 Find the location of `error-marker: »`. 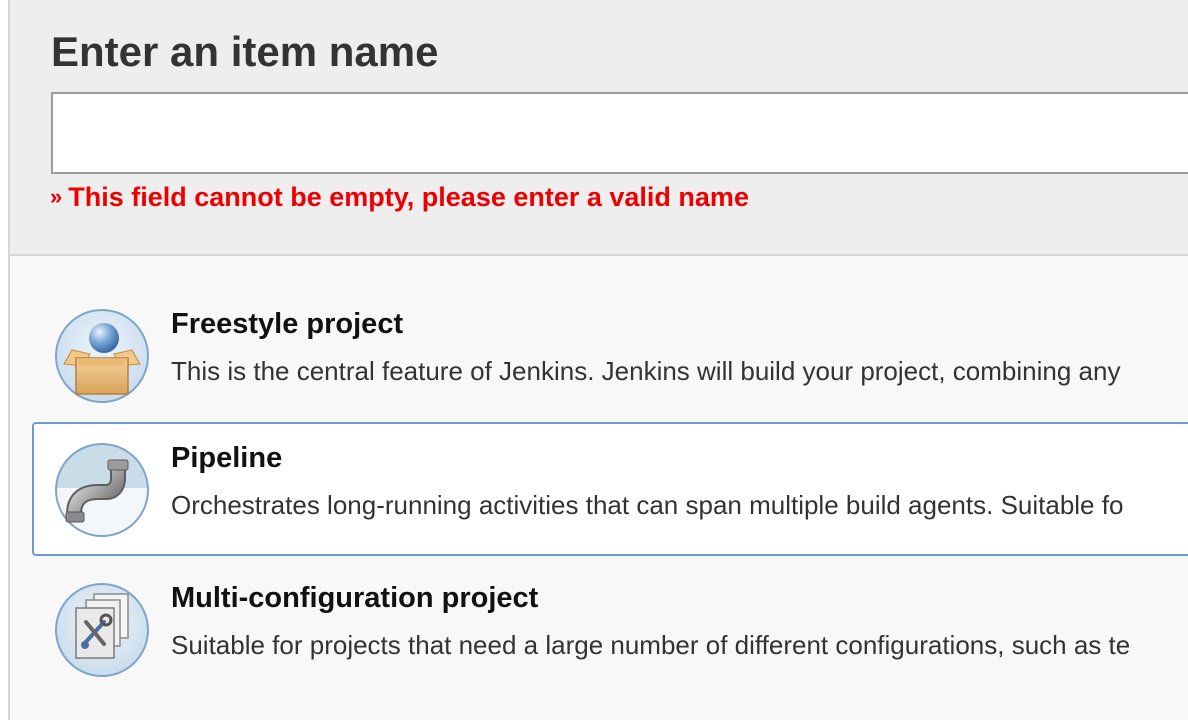

error-marker: » is located at coordinates (56, 196).